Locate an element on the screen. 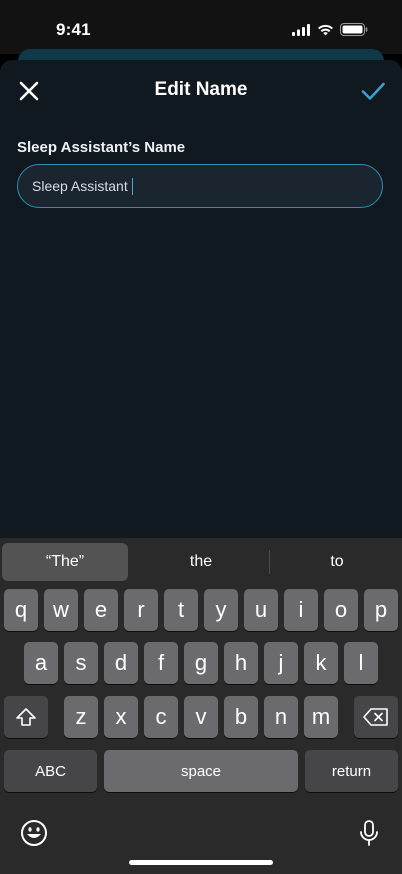 Image resolution: width=402 pixels, height=874 pixels. suggestion-bar: “The” the to is located at coordinates (201, 560).